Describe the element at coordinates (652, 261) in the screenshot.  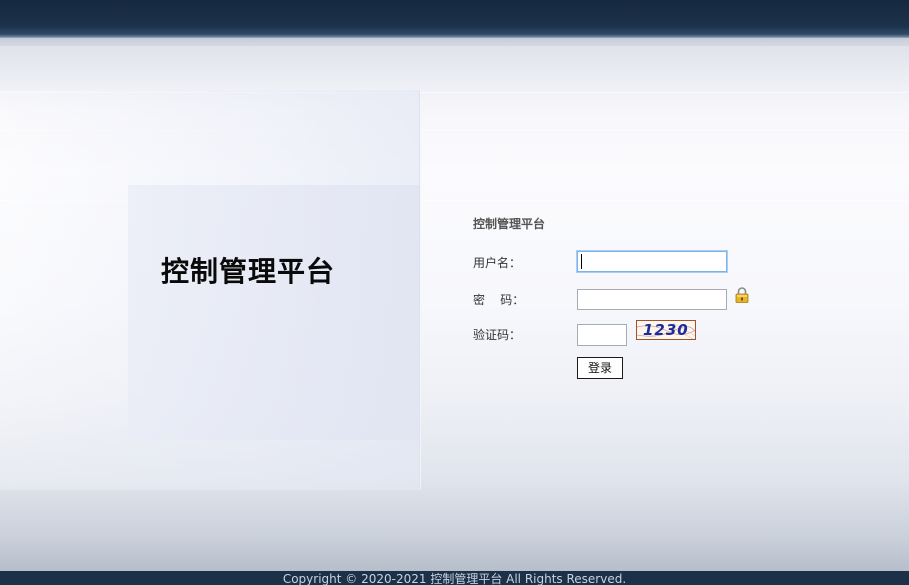
I see `username-input` at that location.